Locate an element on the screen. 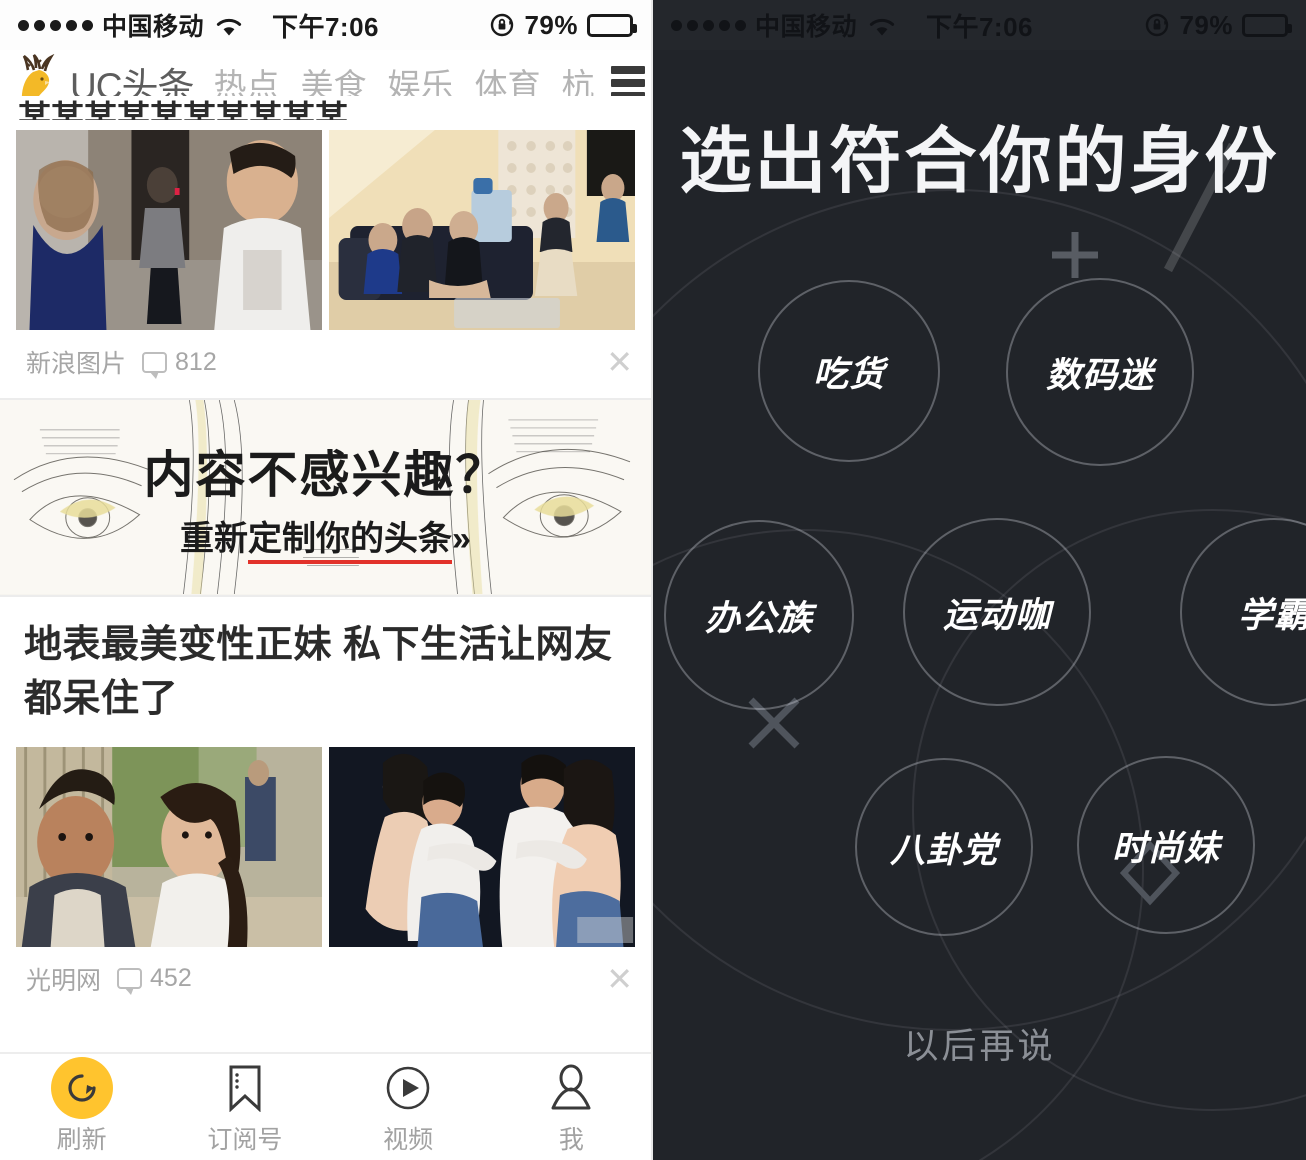 This screenshot has width=1306, height=1160. article-title: 地表最美变性正妹 私下生活让网友都呆住了 is located at coordinates (325, 667).